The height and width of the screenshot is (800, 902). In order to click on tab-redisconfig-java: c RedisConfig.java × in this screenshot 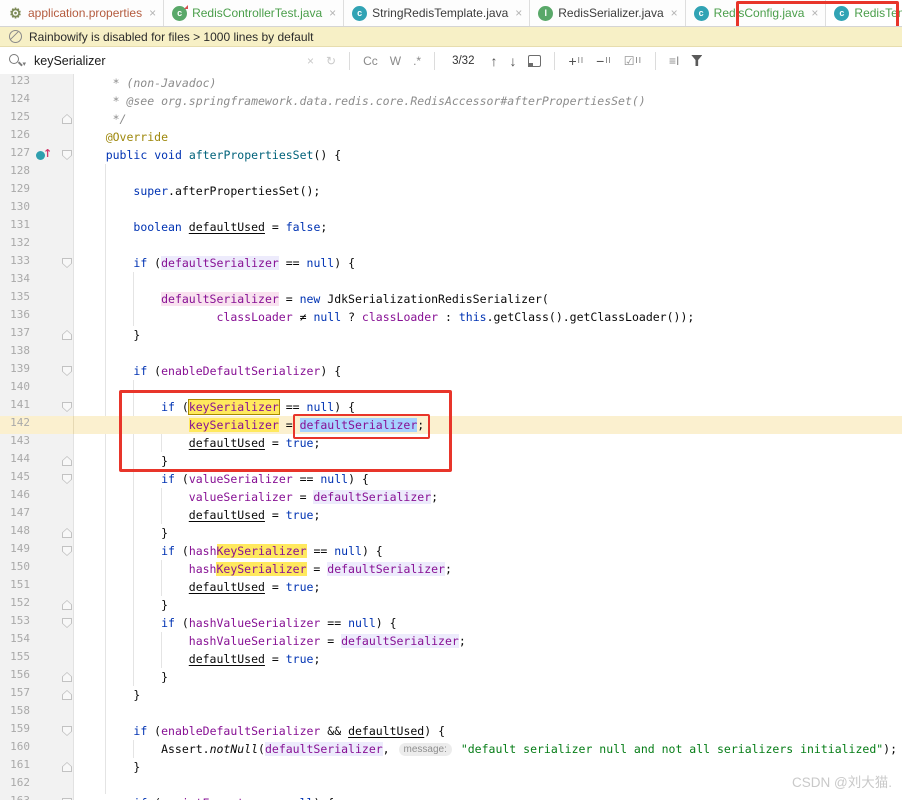, I will do `click(756, 13)`.